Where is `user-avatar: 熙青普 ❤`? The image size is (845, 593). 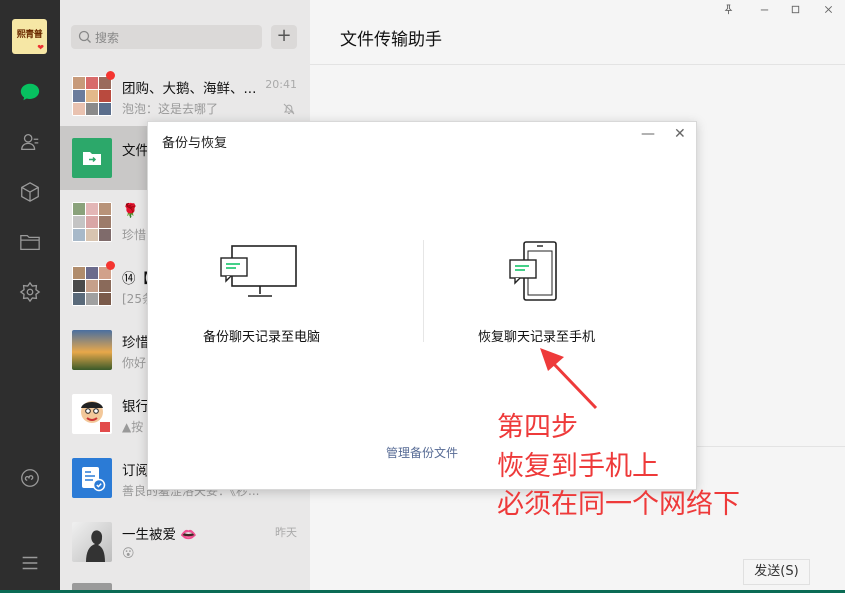 user-avatar: 熙青普 ❤ is located at coordinates (29, 36).